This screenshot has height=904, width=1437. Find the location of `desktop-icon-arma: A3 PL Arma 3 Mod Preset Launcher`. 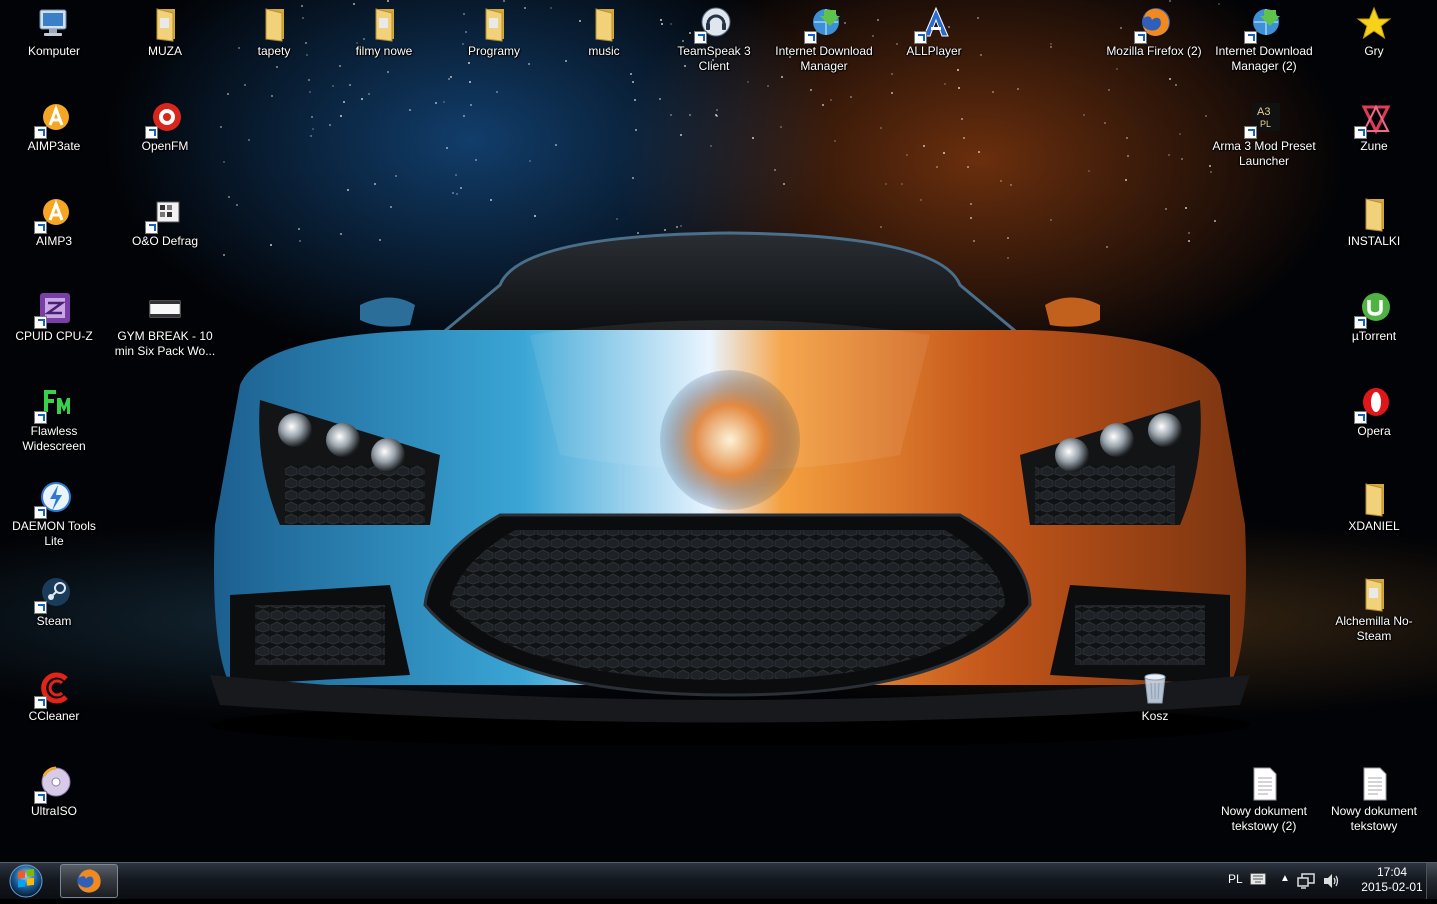

desktop-icon-arma: A3 PL Arma 3 Mod Preset Launcher is located at coordinates (1264, 135).